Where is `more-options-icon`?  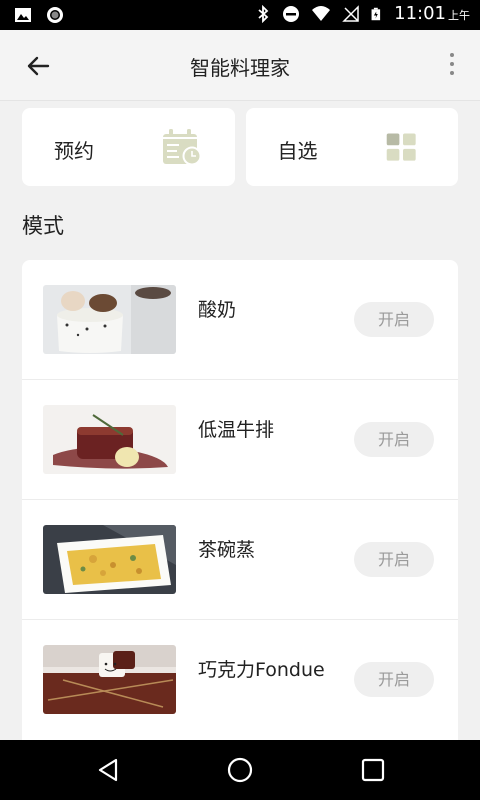
more-options-icon is located at coordinates (452, 65).